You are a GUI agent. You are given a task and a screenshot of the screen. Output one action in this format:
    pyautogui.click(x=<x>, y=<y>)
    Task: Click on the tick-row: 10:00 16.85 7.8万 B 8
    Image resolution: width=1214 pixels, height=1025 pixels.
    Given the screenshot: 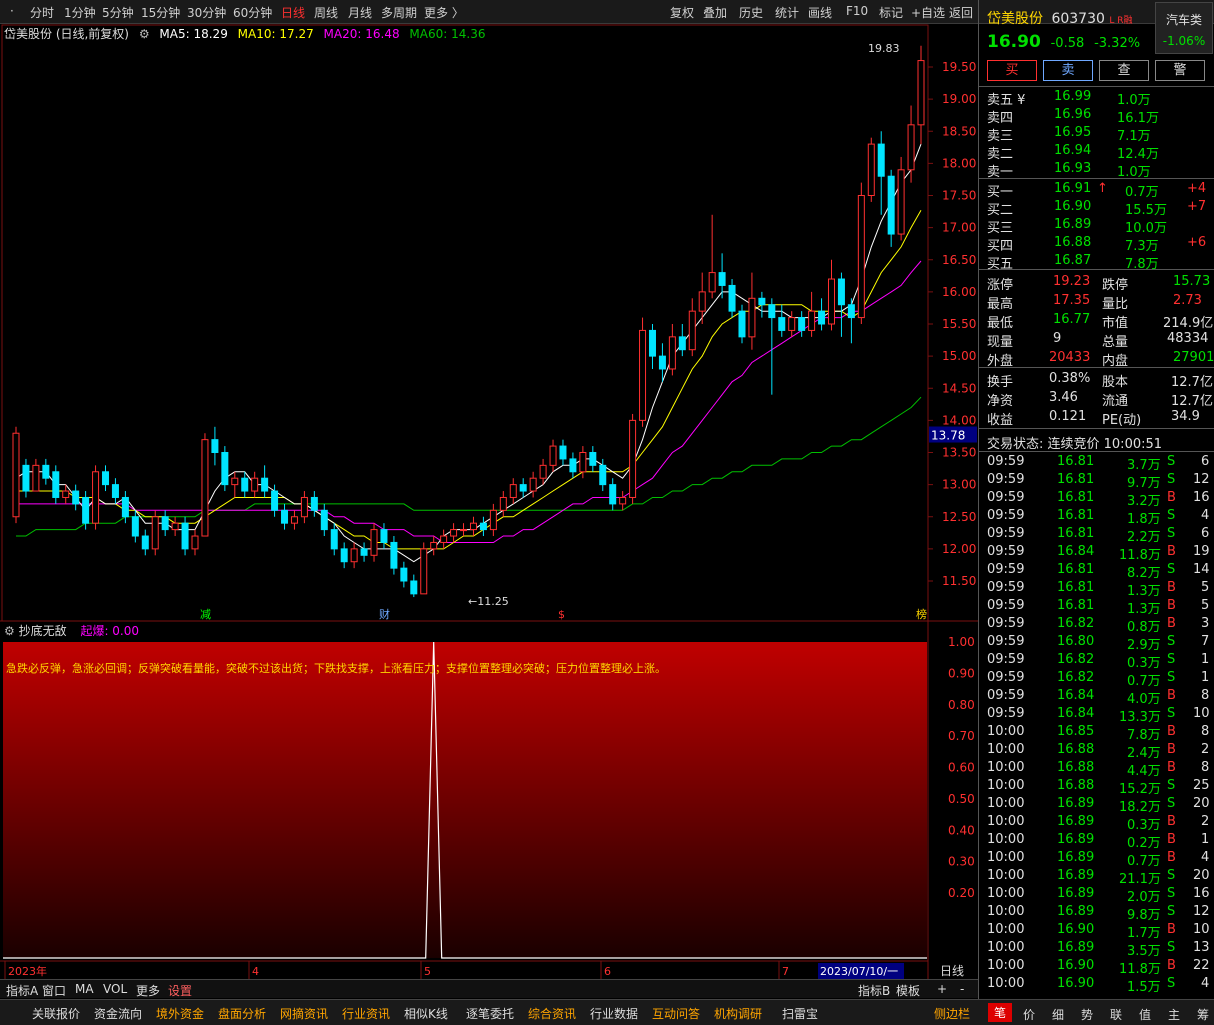 What is the action you would take?
    pyautogui.click(x=1099, y=733)
    